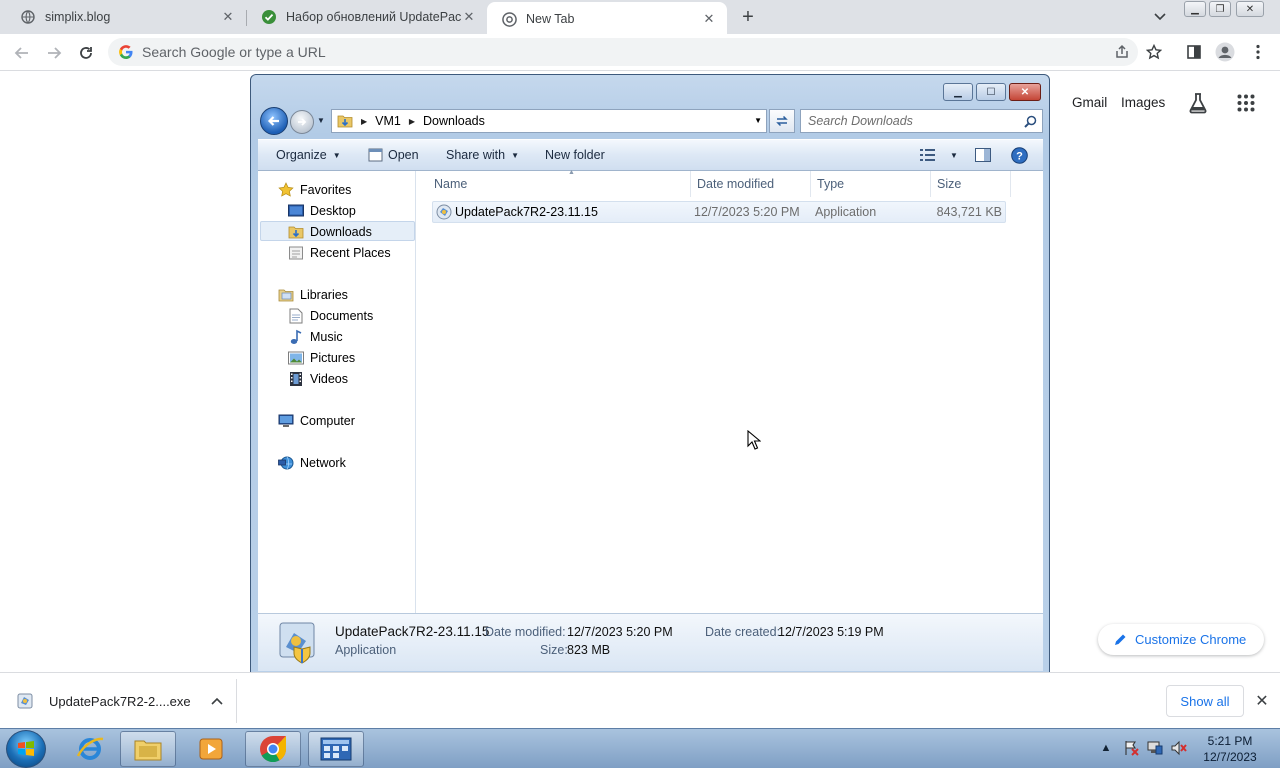  What do you see at coordinates (296, 337) in the screenshot?
I see `music-note-icon` at bounding box center [296, 337].